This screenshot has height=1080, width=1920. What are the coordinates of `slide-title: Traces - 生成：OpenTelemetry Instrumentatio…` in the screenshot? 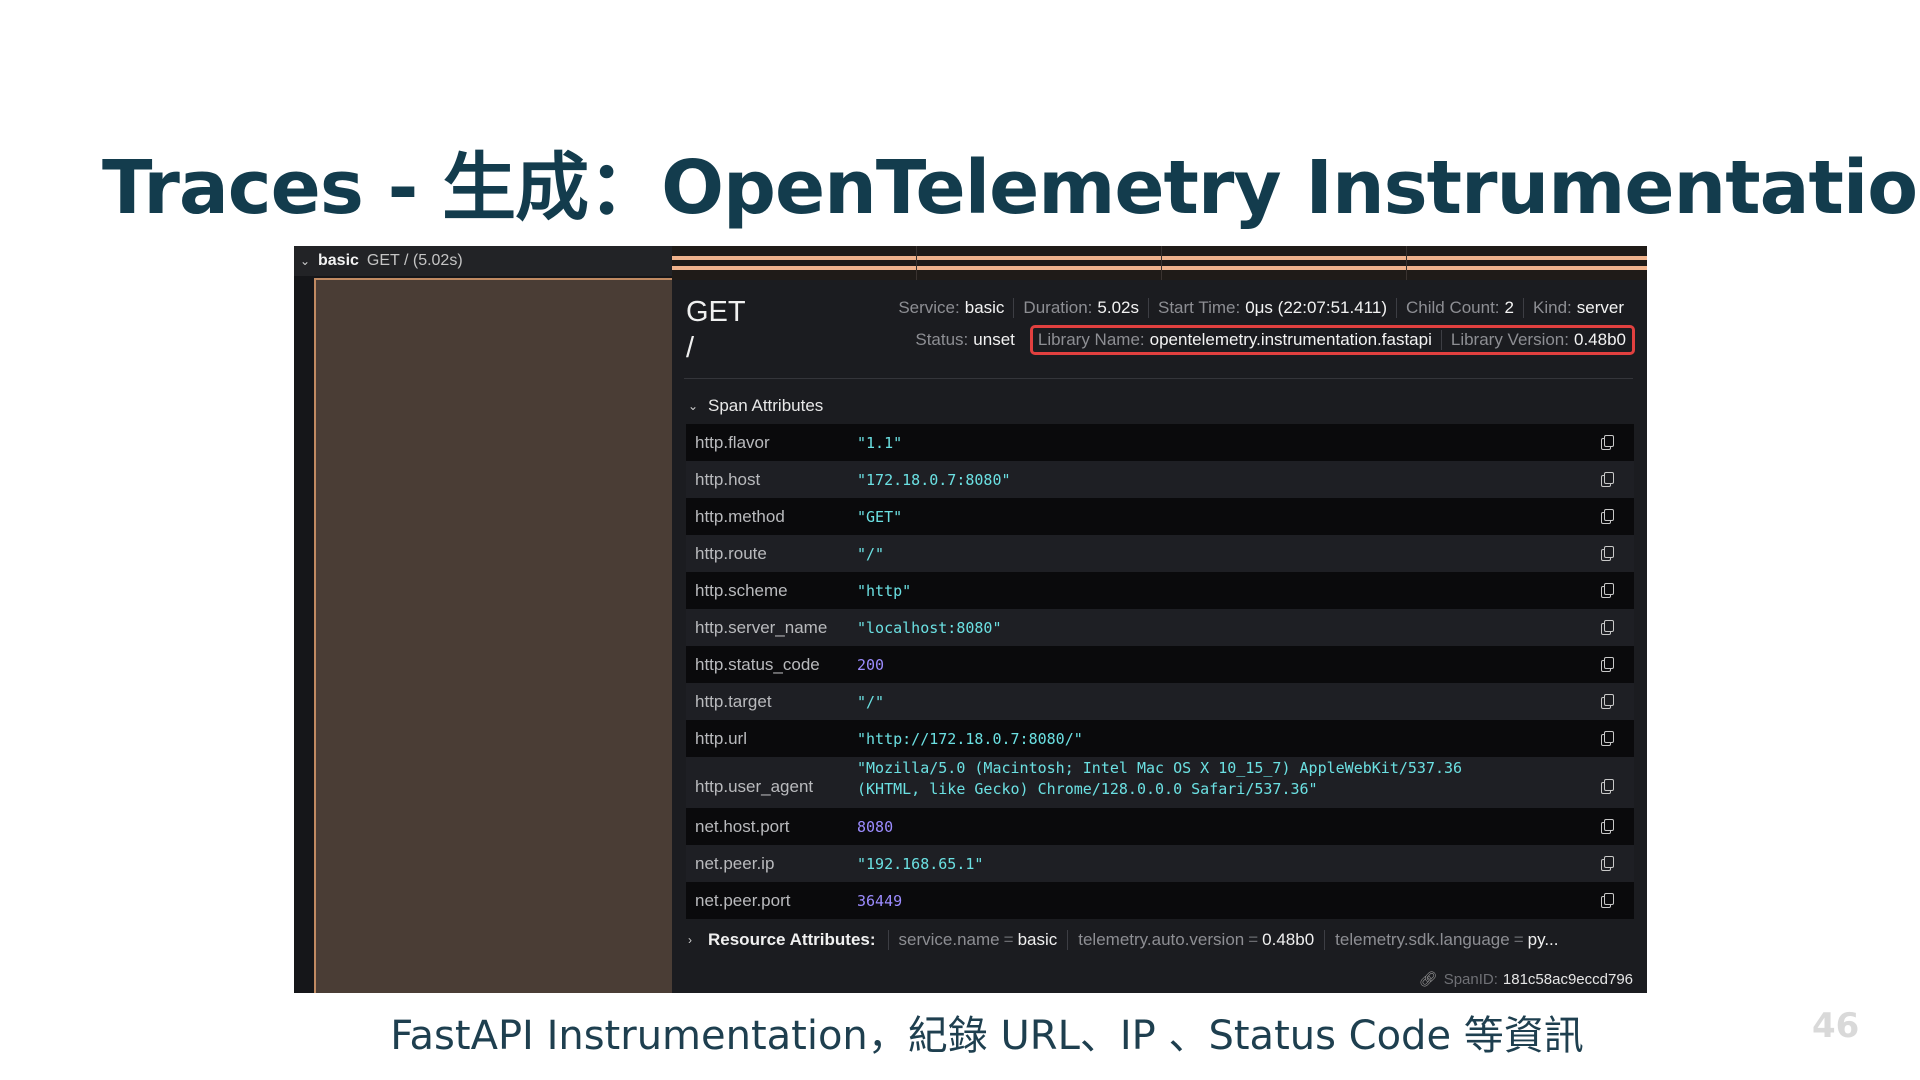 It's located at (1011, 188).